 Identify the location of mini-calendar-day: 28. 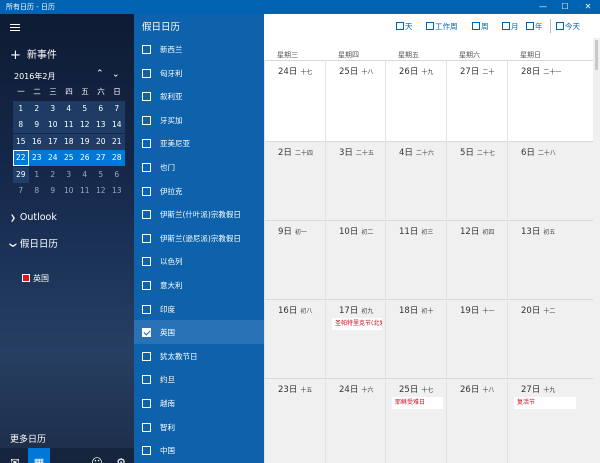
(117, 158).